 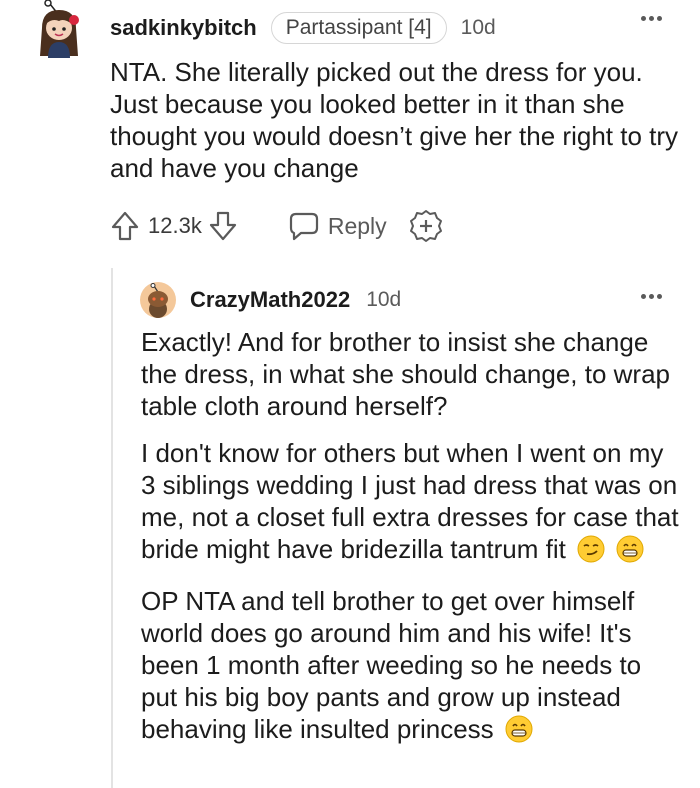 I want to click on reply-label: Reply, so click(x=357, y=225).